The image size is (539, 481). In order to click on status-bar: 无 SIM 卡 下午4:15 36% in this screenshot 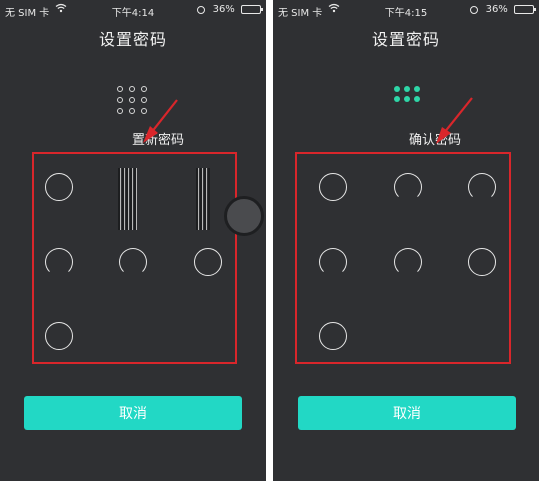, I will do `click(406, 10)`.